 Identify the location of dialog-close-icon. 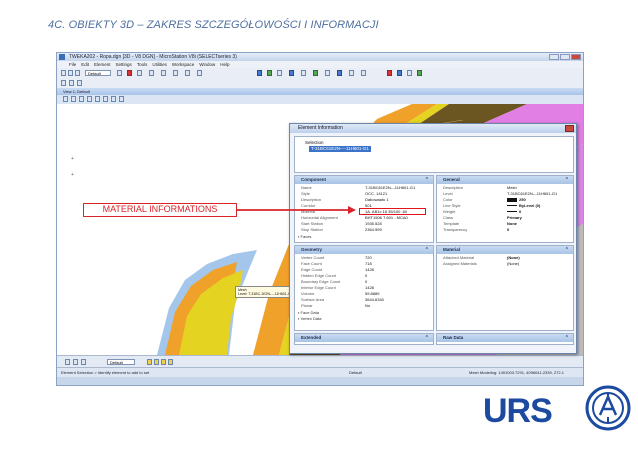
(569, 128).